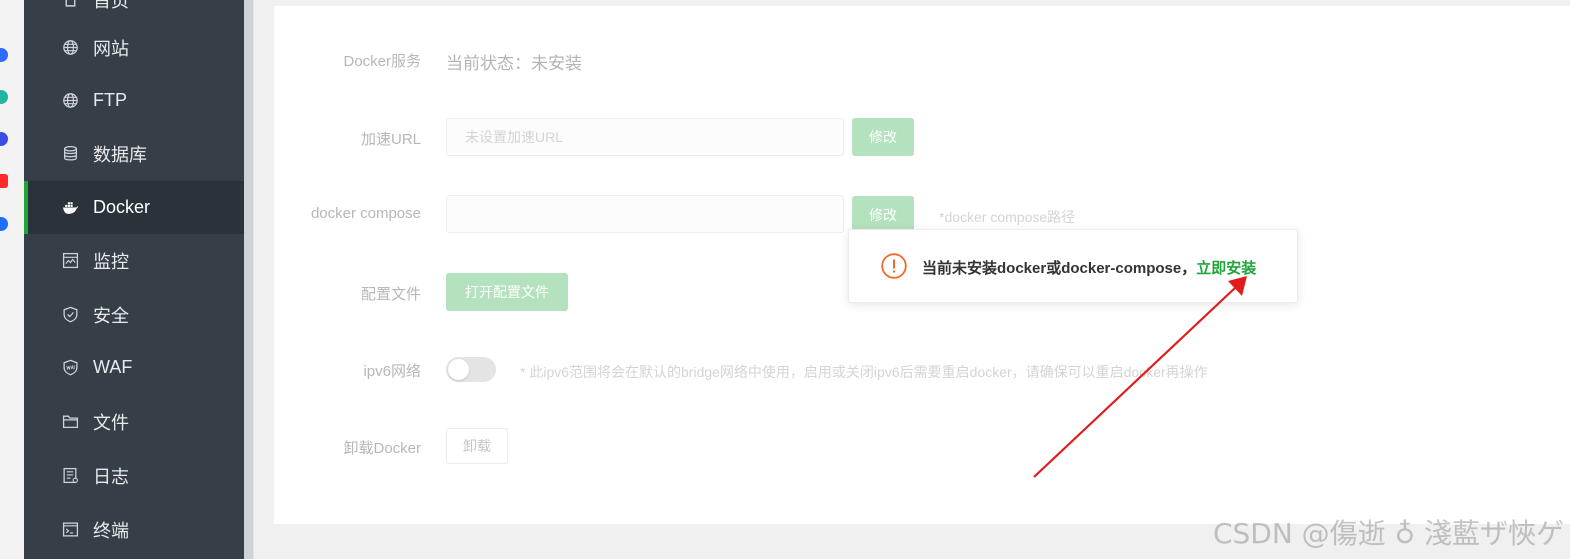 The height and width of the screenshot is (559, 1570). I want to click on sidebar-item-label: 文件, so click(111, 422).